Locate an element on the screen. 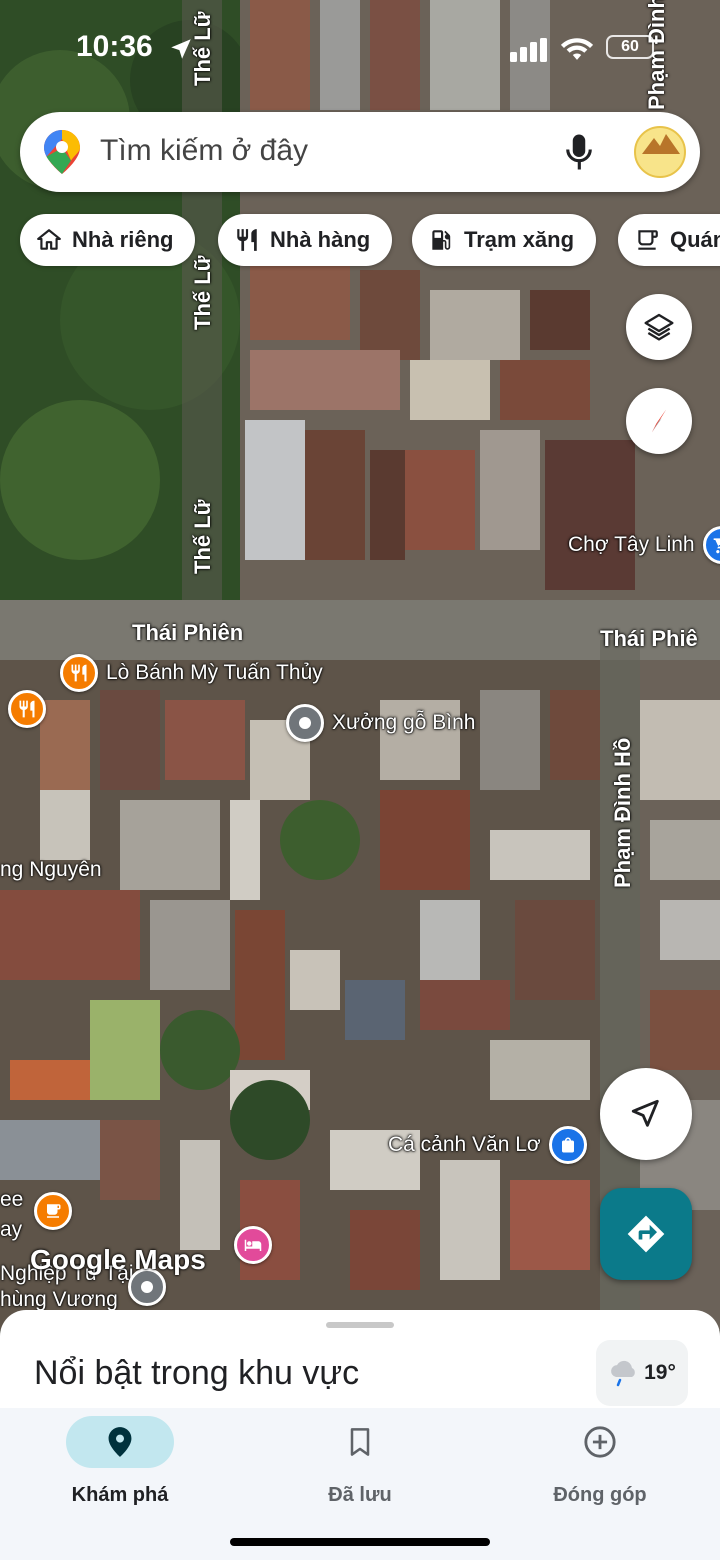  chip-label: Trạm xăng is located at coordinates (519, 239).